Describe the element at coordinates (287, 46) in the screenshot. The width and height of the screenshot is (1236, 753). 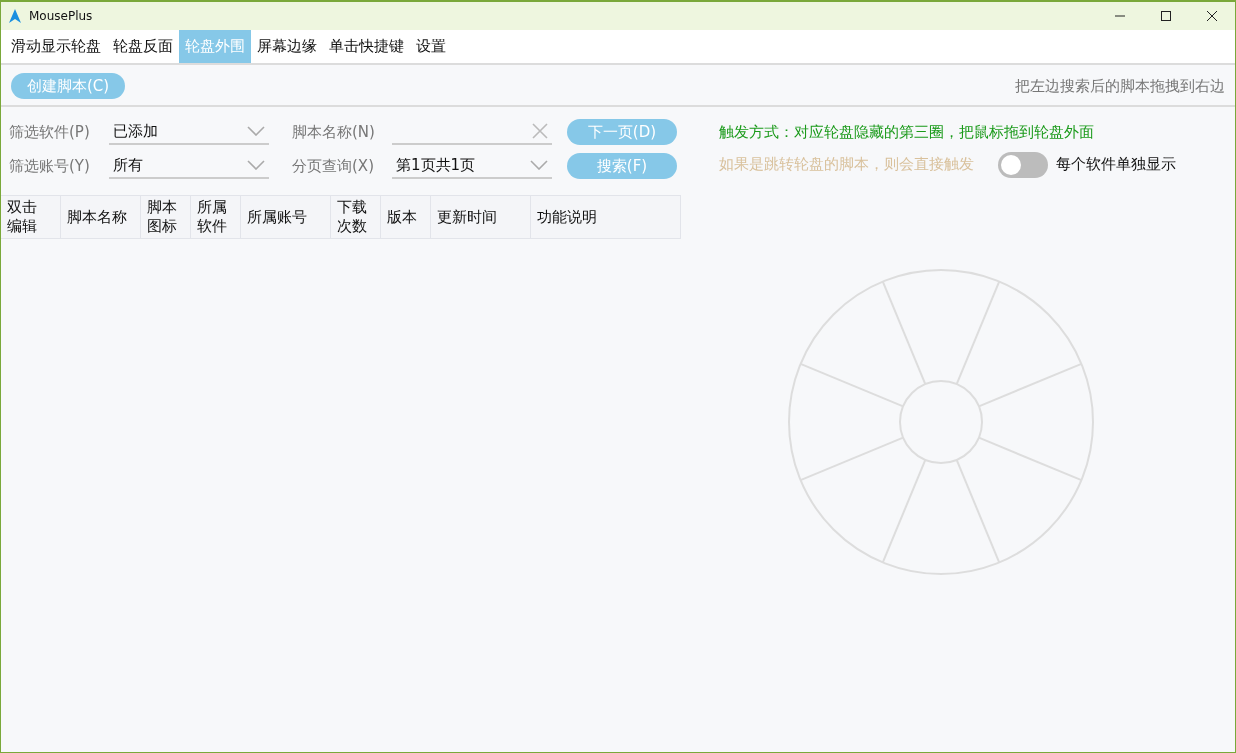
I see `menu-tab: 屏幕边缘` at that location.